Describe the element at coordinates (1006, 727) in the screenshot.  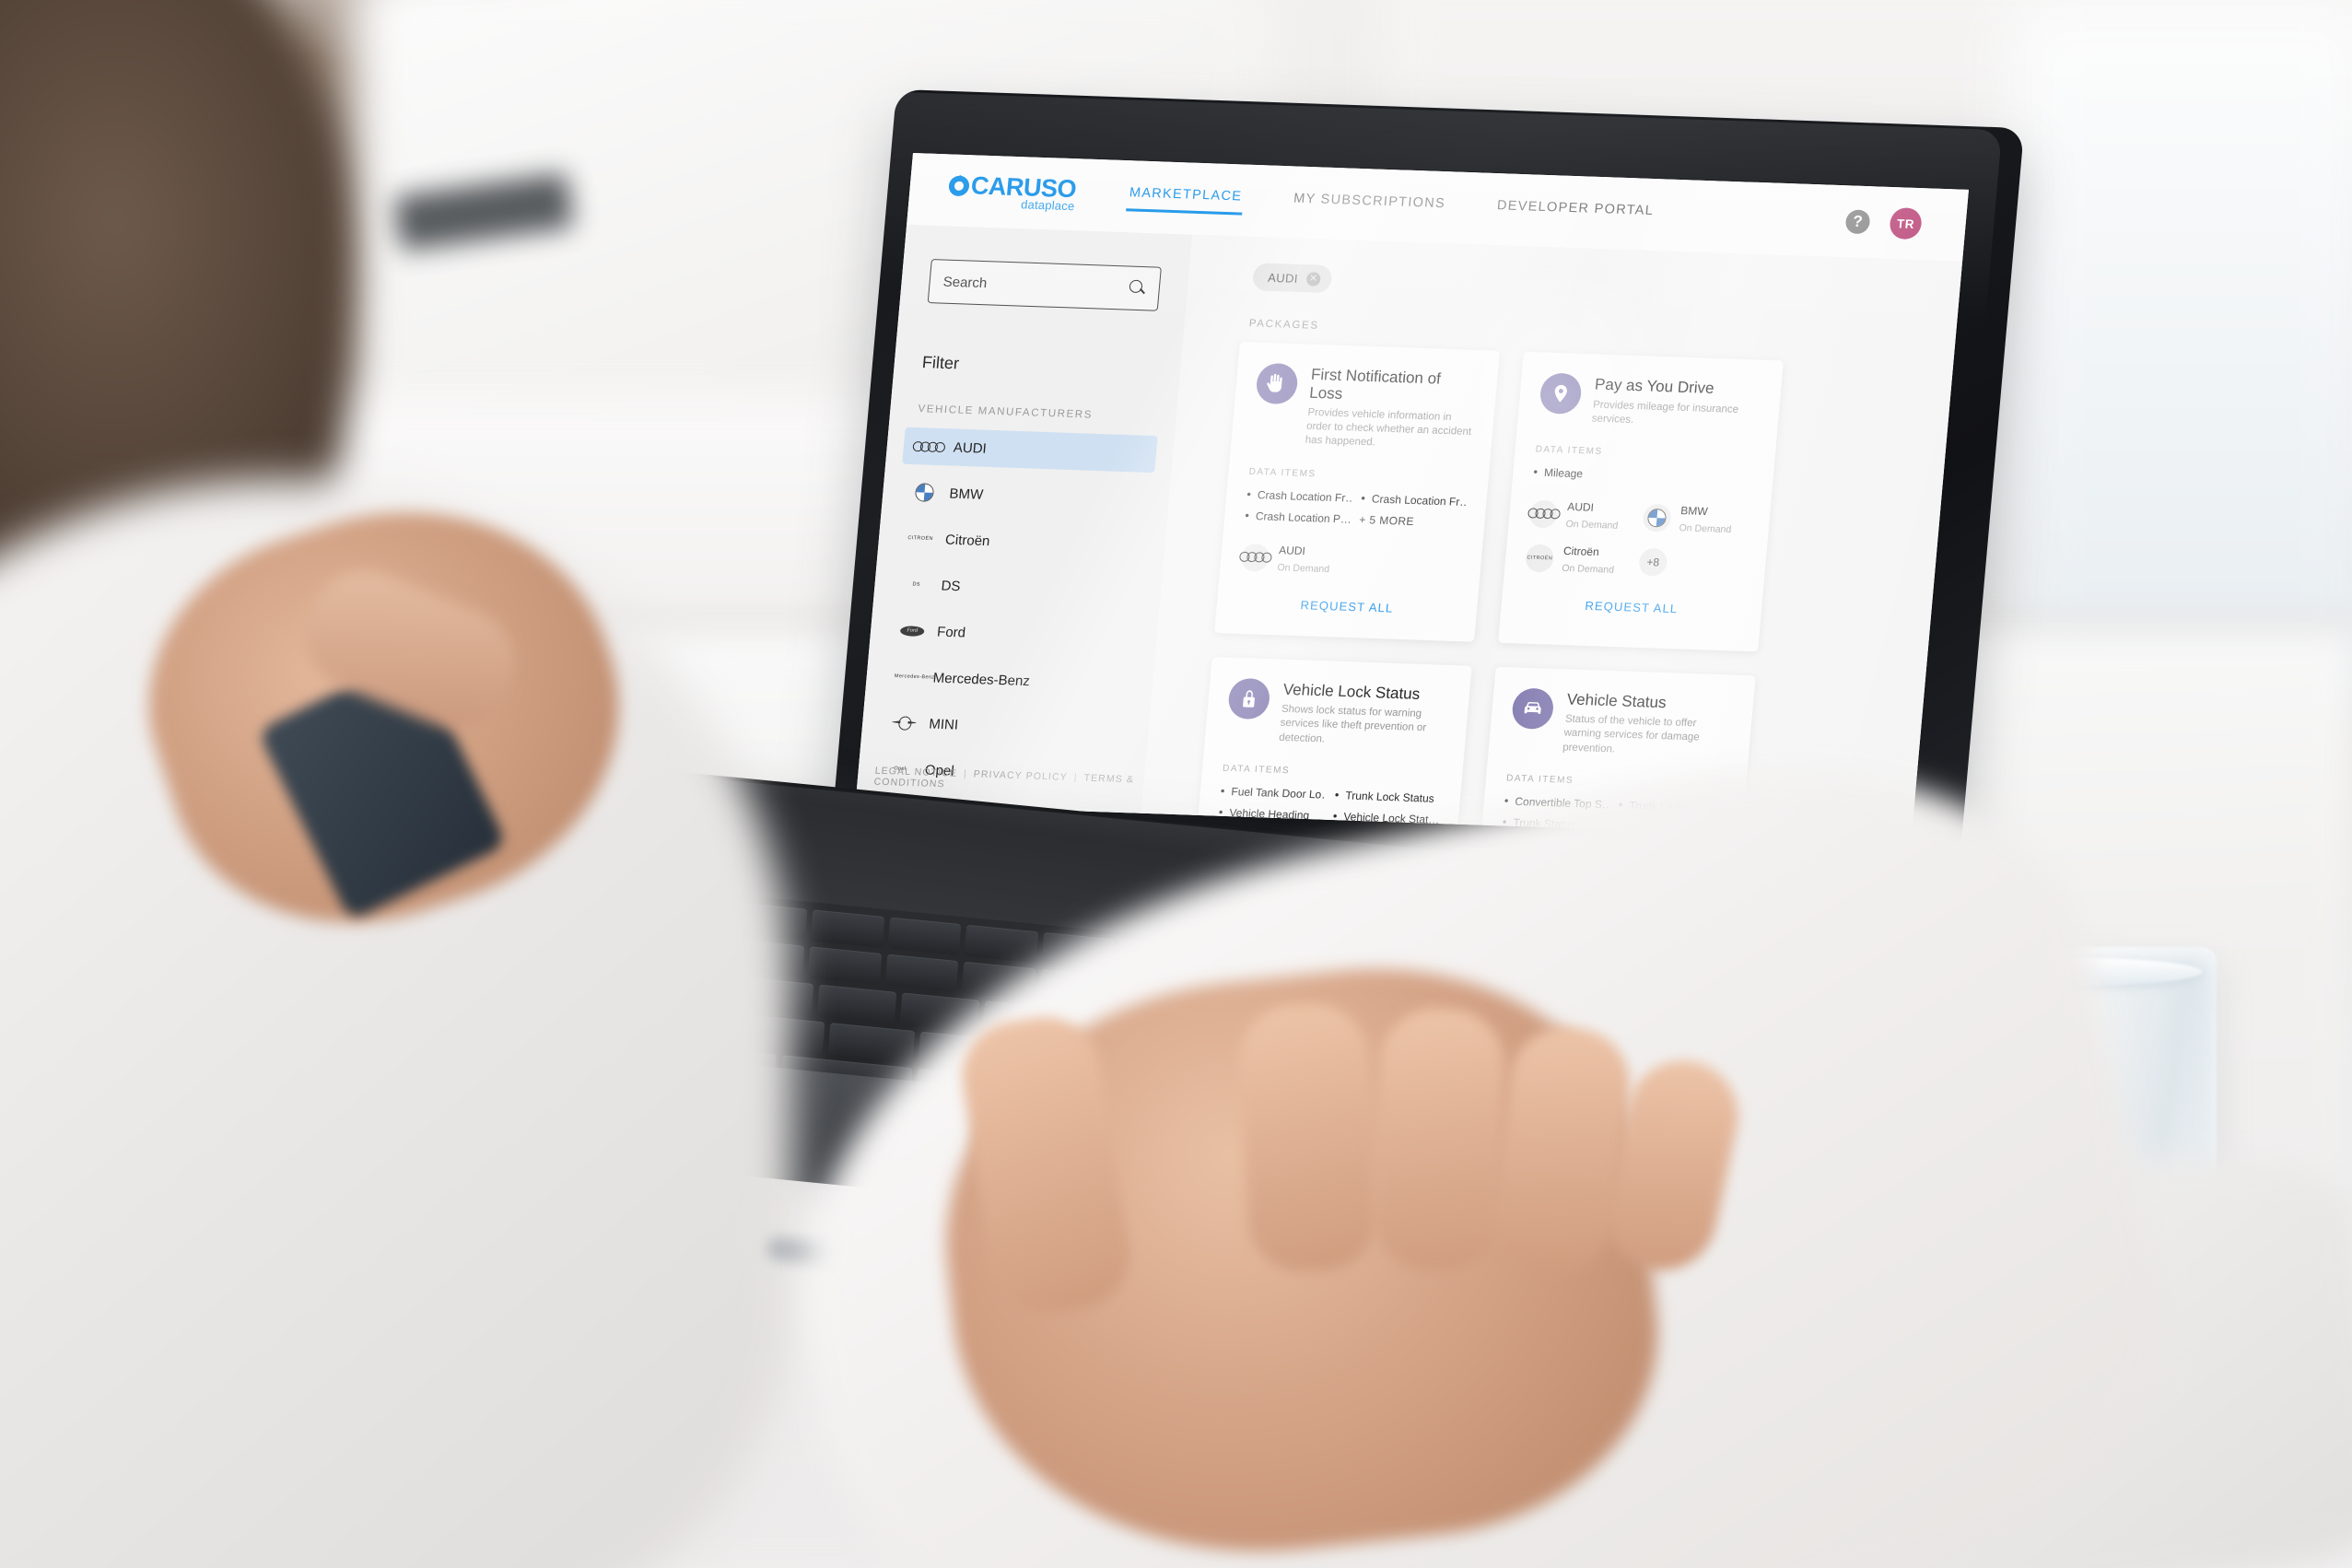
I see `sidebar-item-mini: MINI` at that location.